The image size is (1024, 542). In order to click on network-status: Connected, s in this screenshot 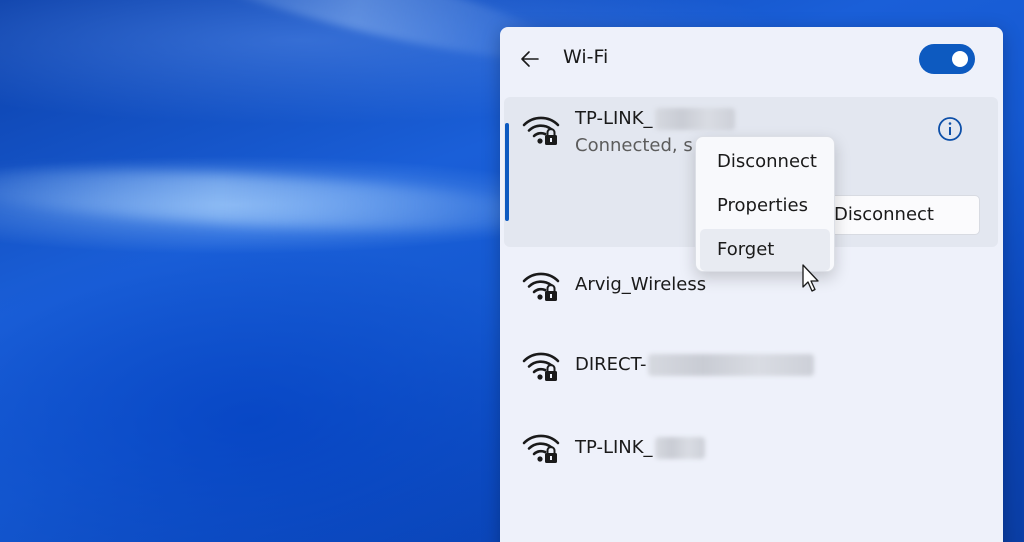, I will do `click(634, 145)`.